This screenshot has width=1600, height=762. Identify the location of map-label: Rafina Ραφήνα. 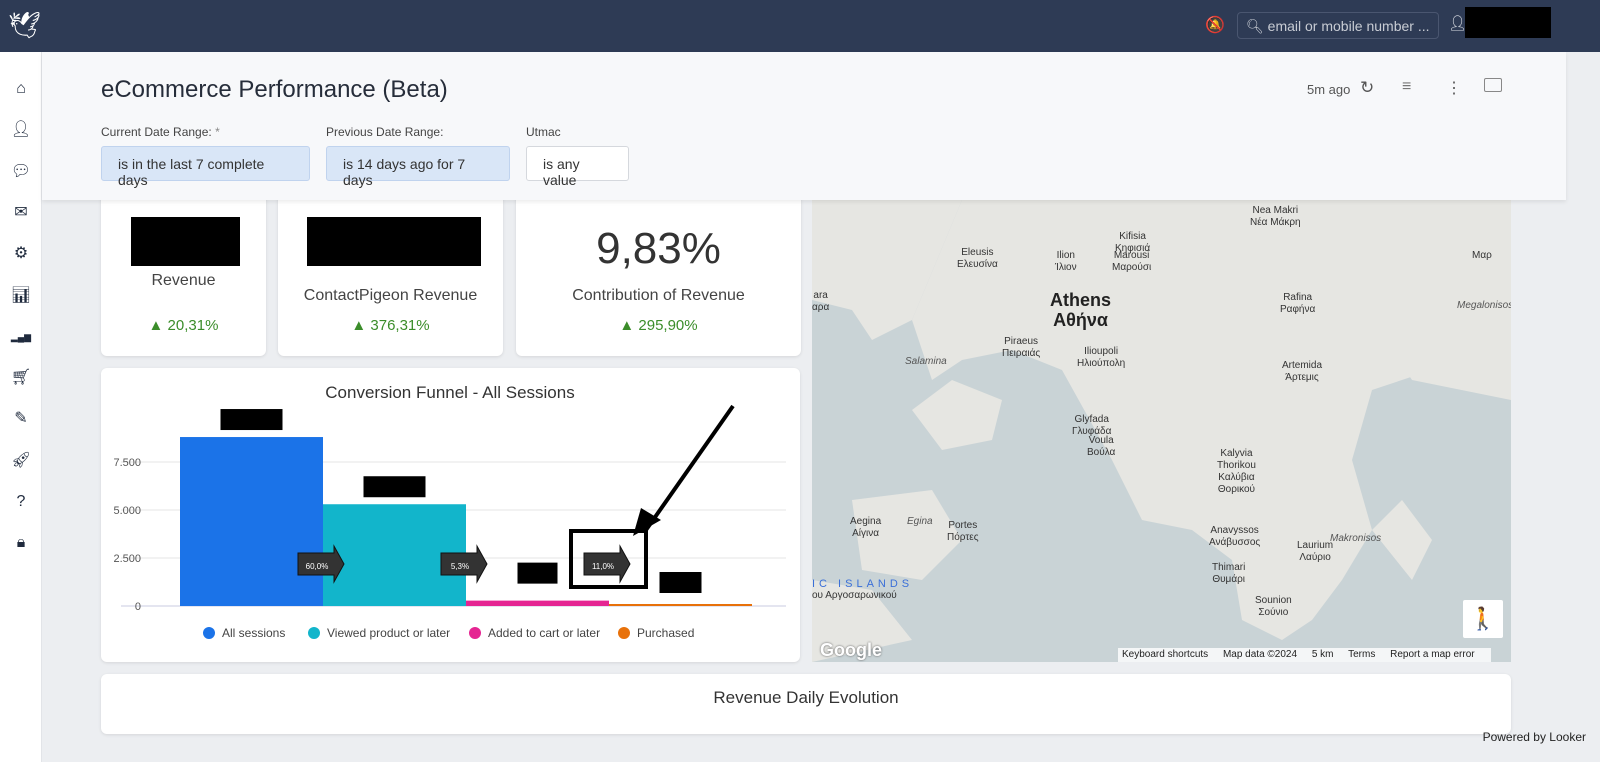
(1298, 303).